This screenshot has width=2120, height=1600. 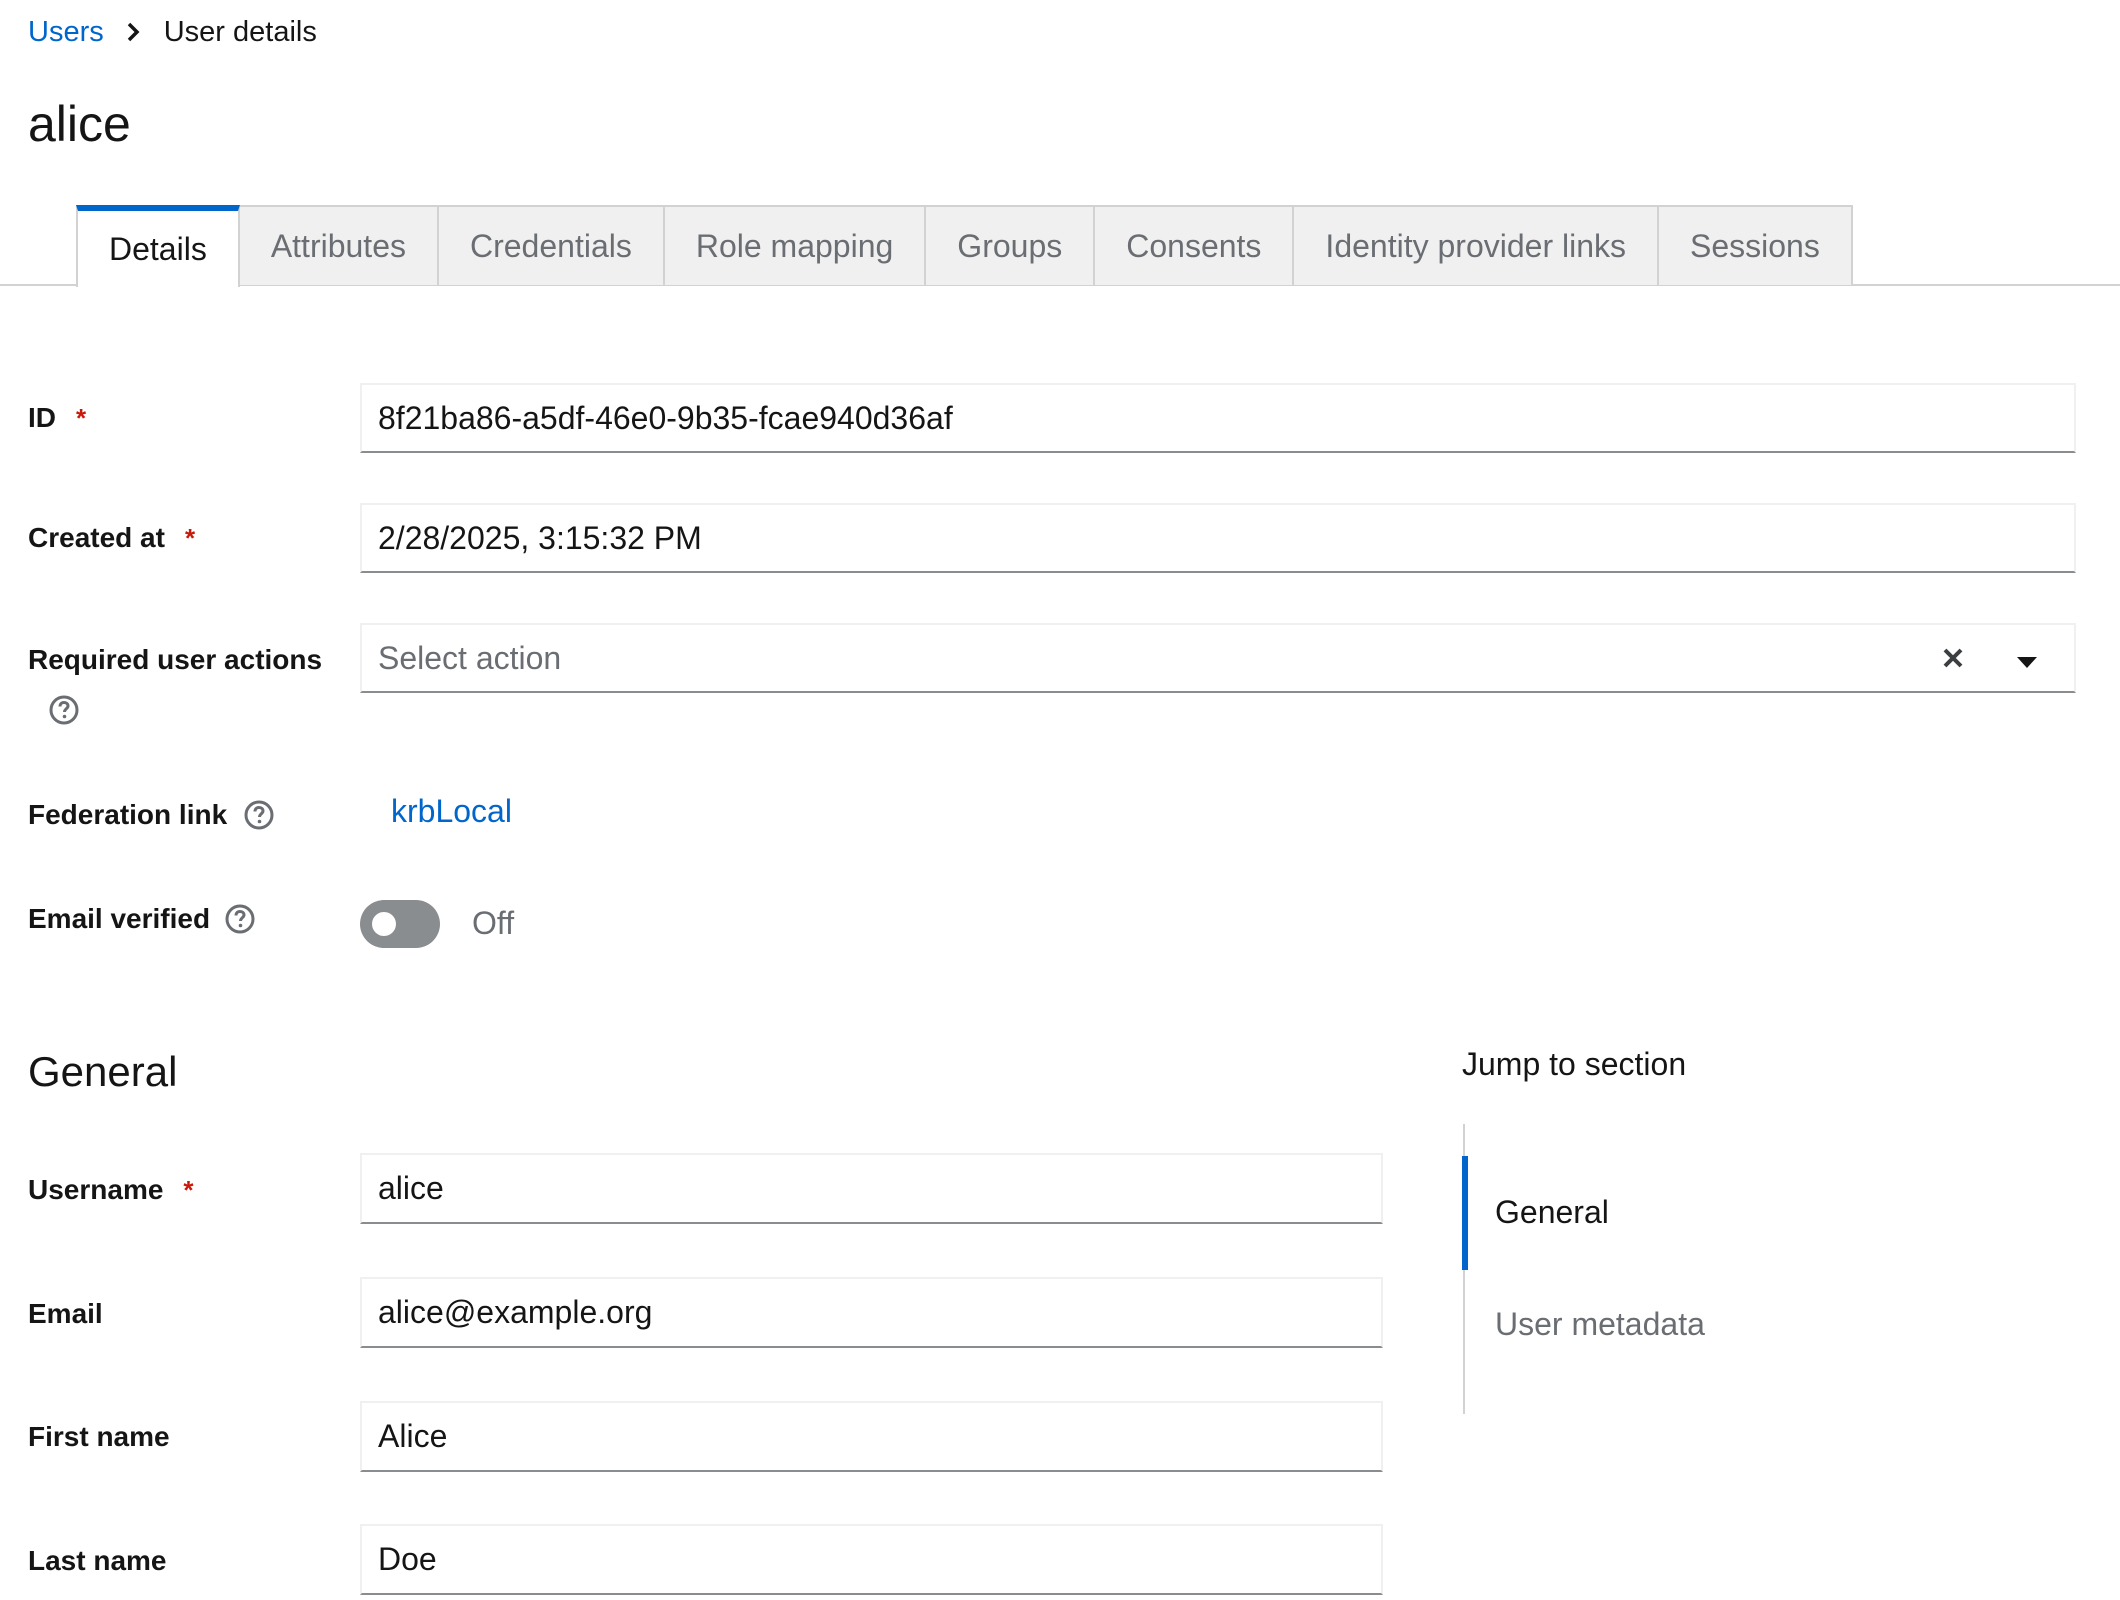 I want to click on page-title: alice, so click(x=79, y=124).